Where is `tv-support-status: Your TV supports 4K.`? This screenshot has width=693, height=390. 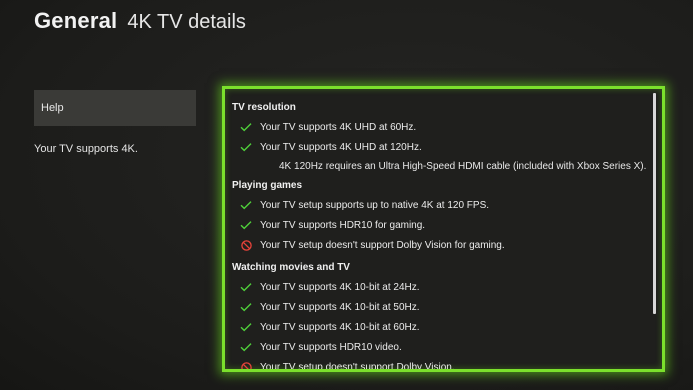
tv-support-status: Your TV supports 4K. is located at coordinates (86, 149).